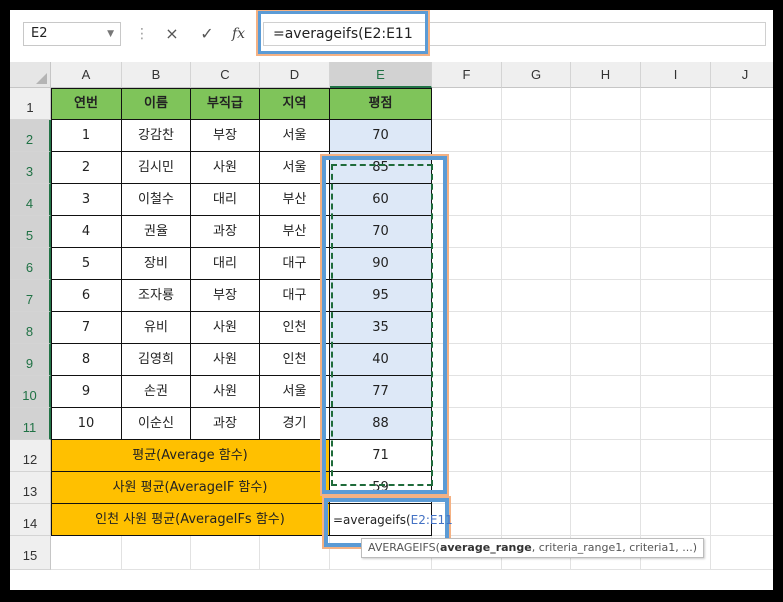  I want to click on table-header-cell: 이름, so click(156, 104).